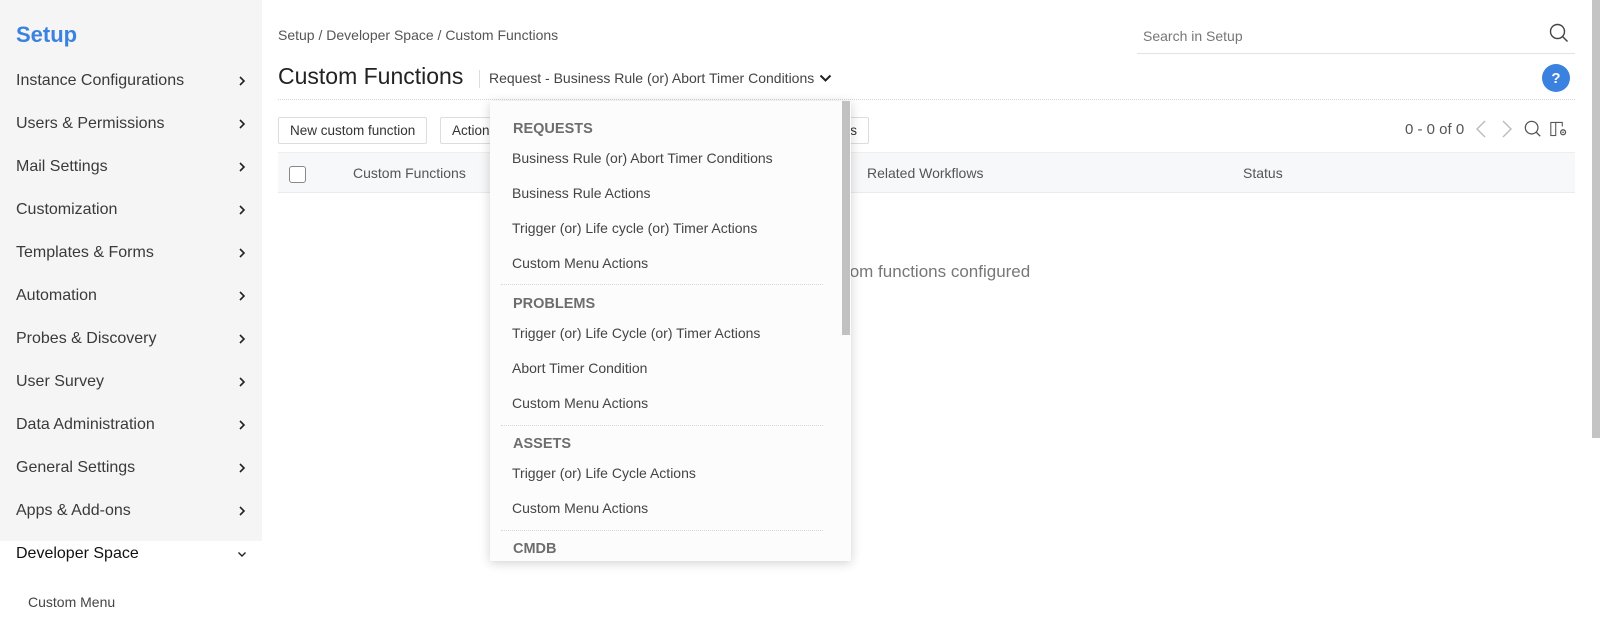 This screenshot has height=620, width=1600. Describe the element at coordinates (535, 549) in the screenshot. I see `dropdown-group-cmdb: CMDB` at that location.